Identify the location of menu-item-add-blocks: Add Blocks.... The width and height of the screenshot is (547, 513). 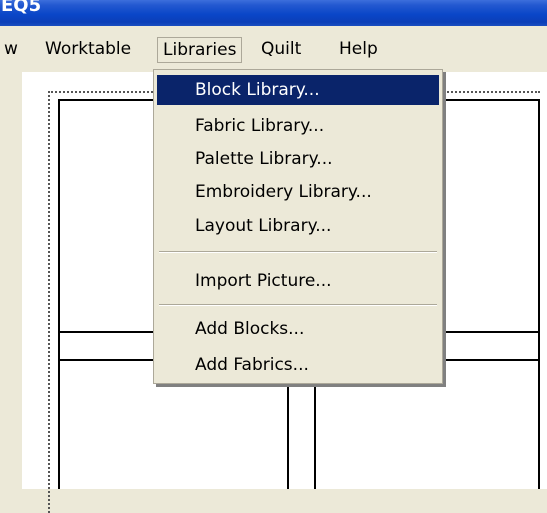
(298, 329).